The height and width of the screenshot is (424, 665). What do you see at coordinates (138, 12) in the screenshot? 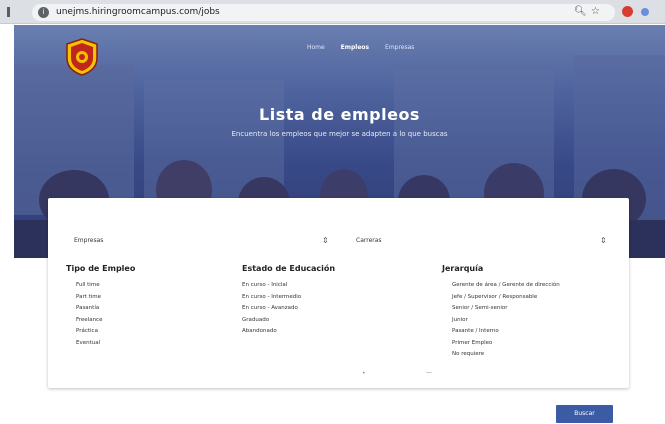
I see `url-text: unejms.hiringroomcampus.com/jobs` at bounding box center [138, 12].